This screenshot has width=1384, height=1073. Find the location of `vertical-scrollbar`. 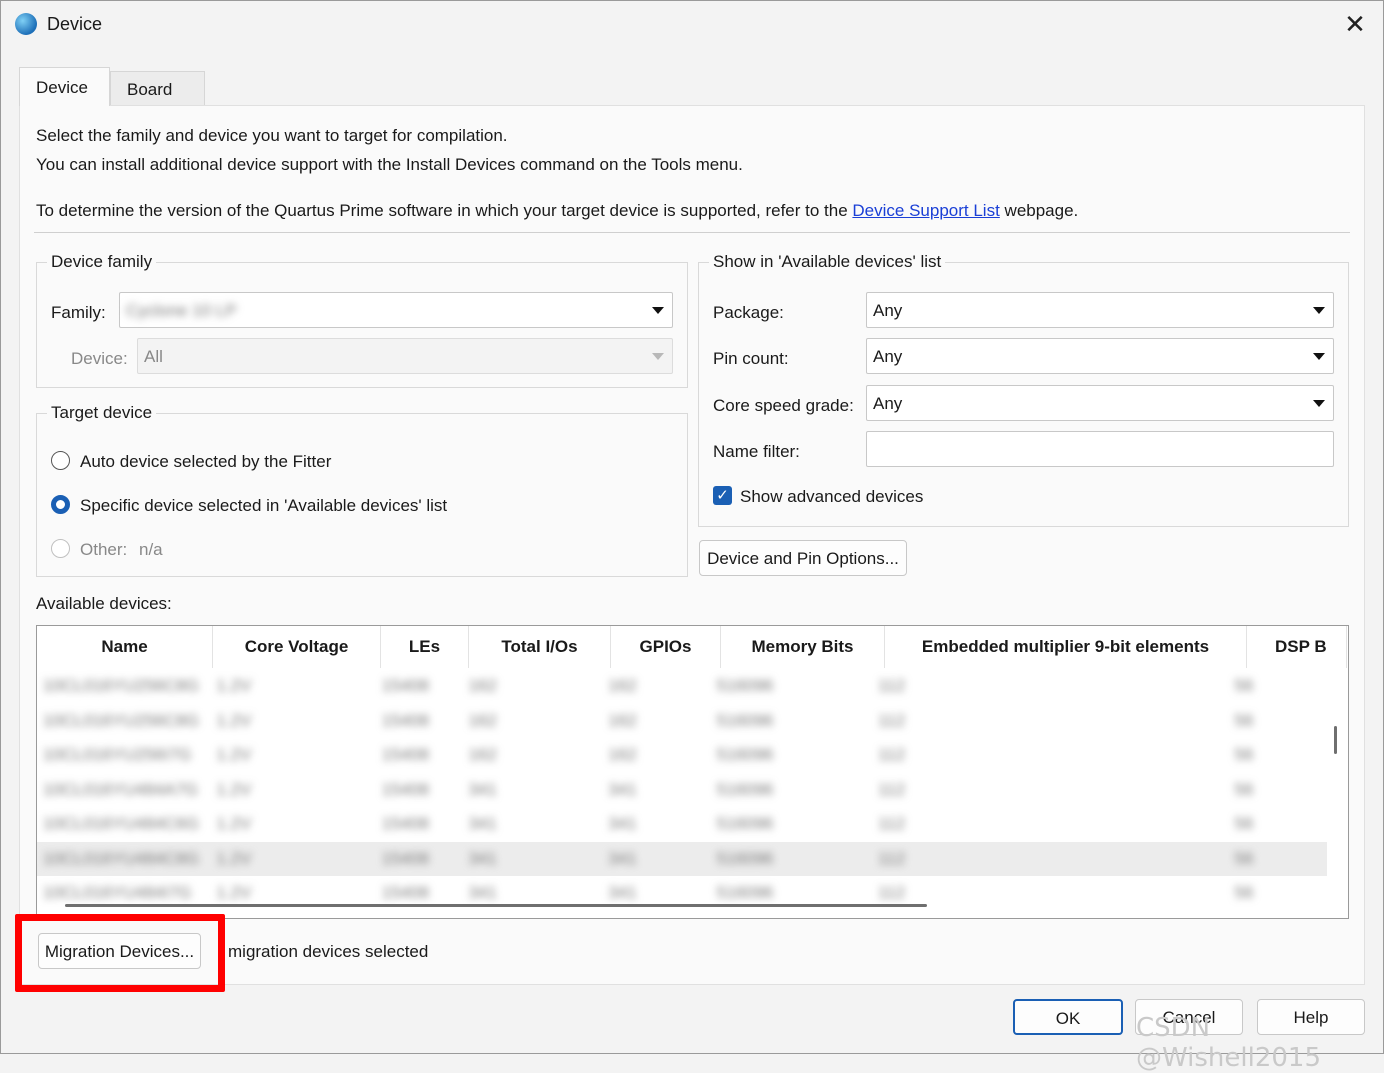

vertical-scrollbar is located at coordinates (1335, 740).